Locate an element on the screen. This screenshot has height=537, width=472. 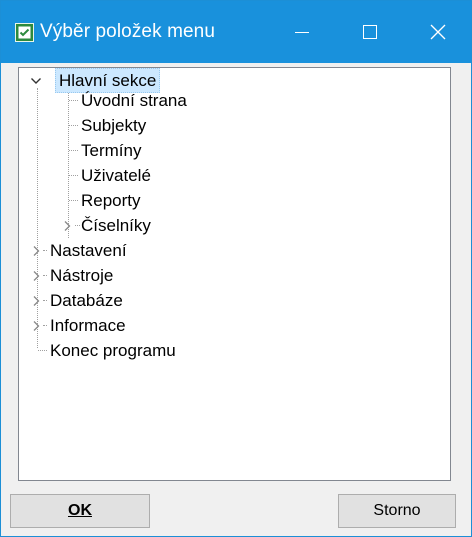
tree-item-uvodni-strana: Úvodní strana is located at coordinates (234, 100).